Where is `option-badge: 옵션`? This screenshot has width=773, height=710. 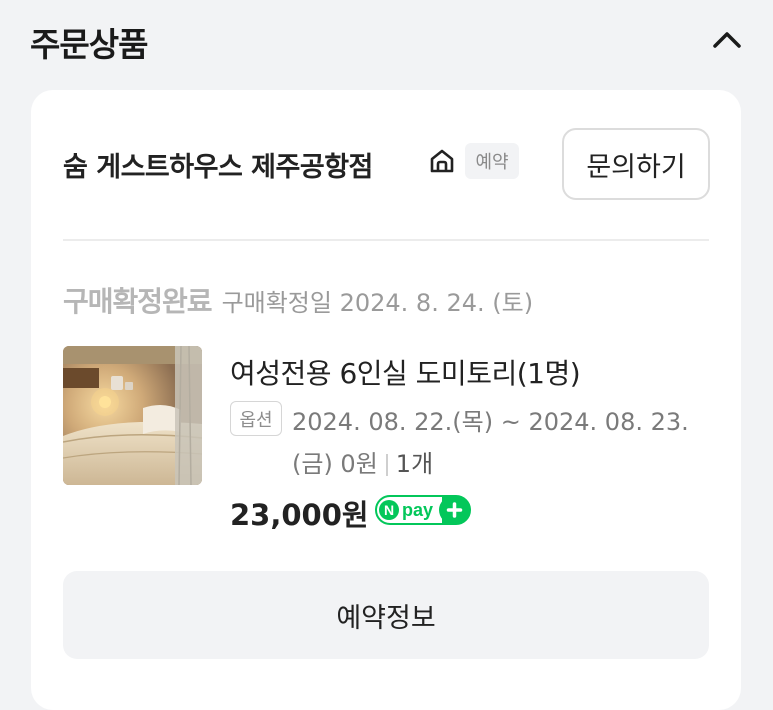 option-badge: 옵션 is located at coordinates (256, 418).